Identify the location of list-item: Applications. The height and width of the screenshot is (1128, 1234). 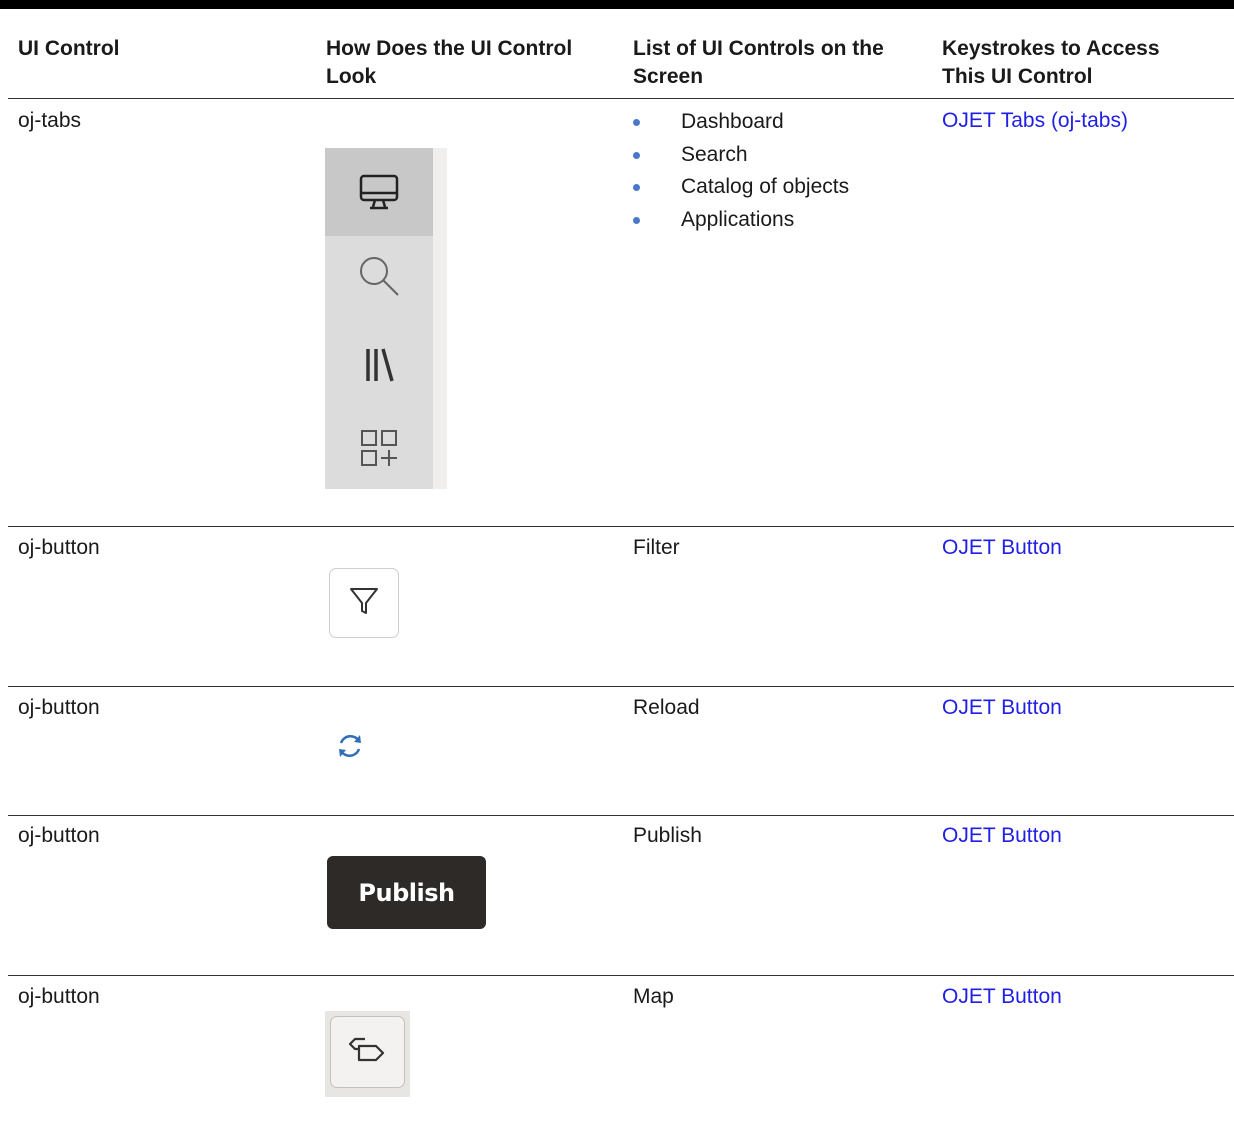
(741, 220).